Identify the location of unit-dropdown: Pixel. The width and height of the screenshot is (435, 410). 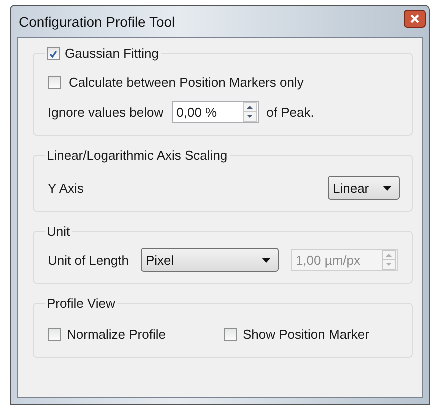
(209, 260).